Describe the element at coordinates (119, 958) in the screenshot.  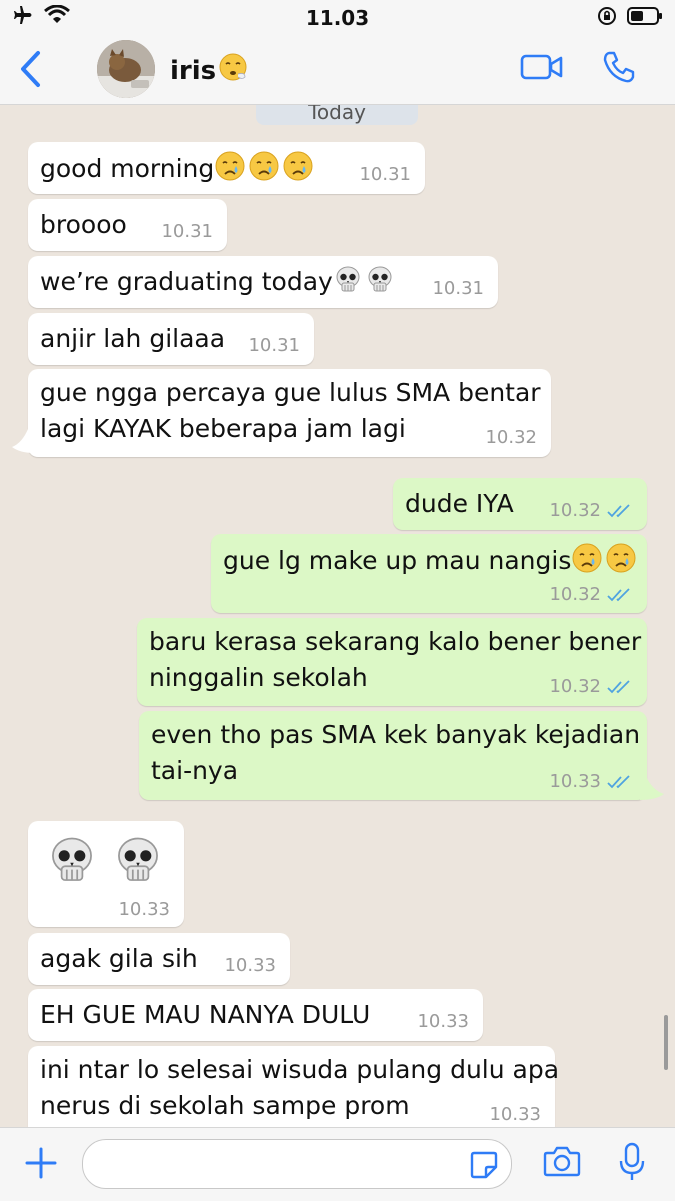
I see `message-text: agak gila sih` at that location.